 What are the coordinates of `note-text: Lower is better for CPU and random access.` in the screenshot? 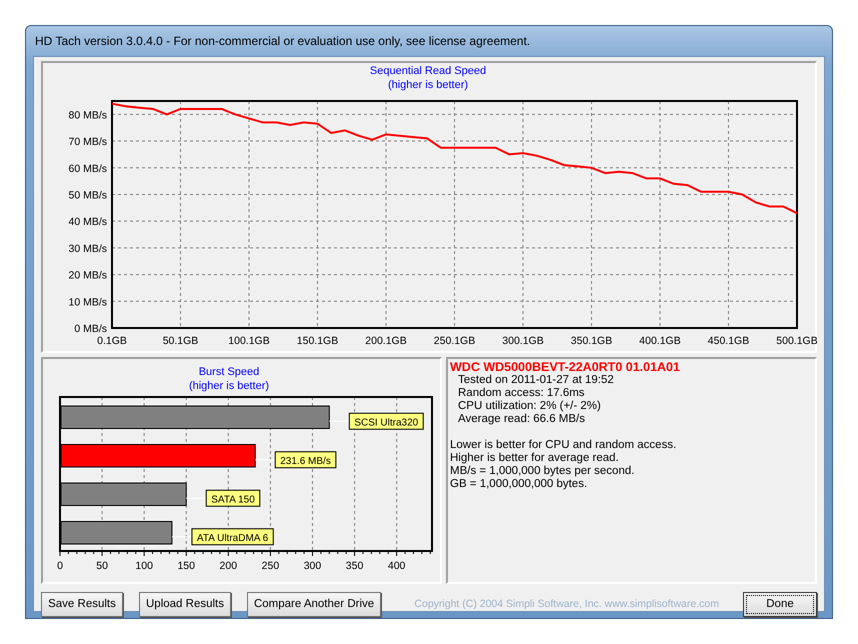 It's located at (564, 445).